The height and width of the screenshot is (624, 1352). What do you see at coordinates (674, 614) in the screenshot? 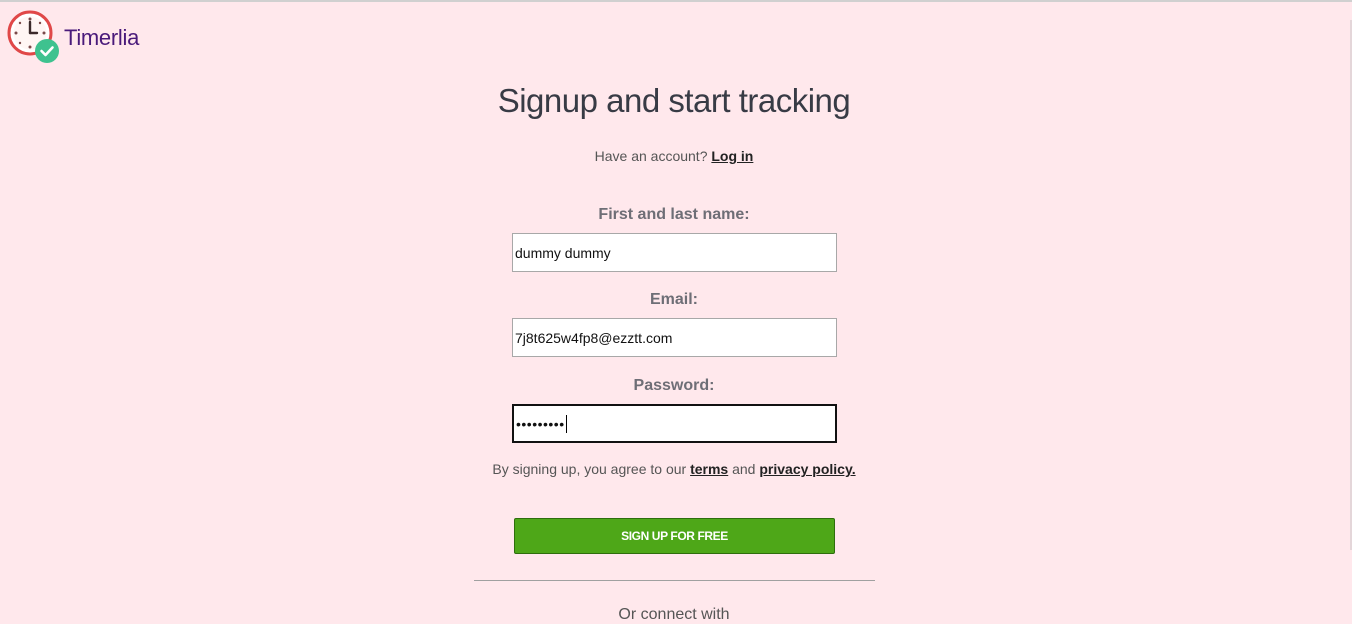
I see `connect-with-text: Or connect with` at bounding box center [674, 614].